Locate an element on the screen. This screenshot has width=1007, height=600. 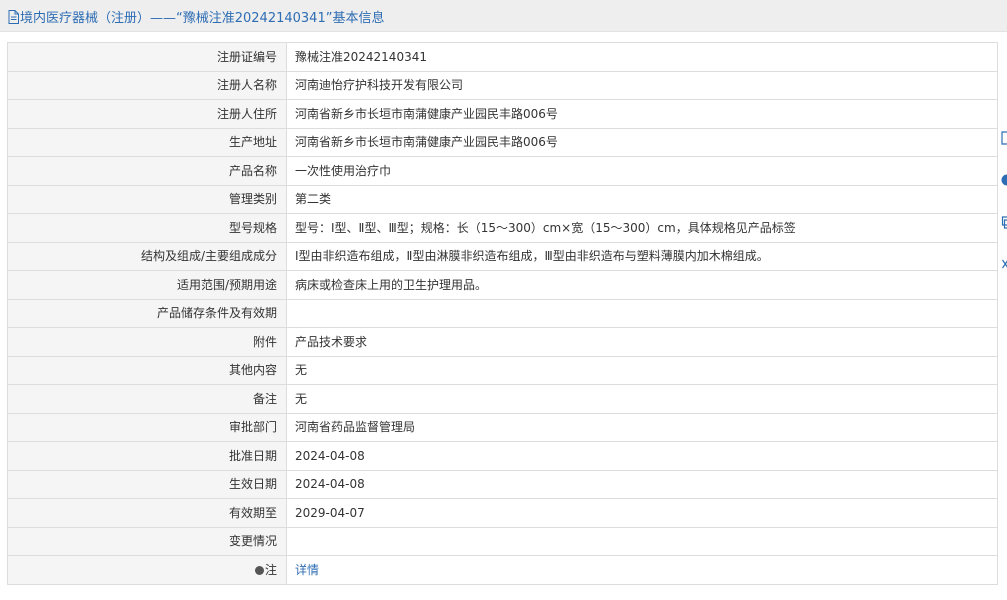
table-row-registration-number: 注册证编号 豫械注准20242140341 is located at coordinates (502, 57).